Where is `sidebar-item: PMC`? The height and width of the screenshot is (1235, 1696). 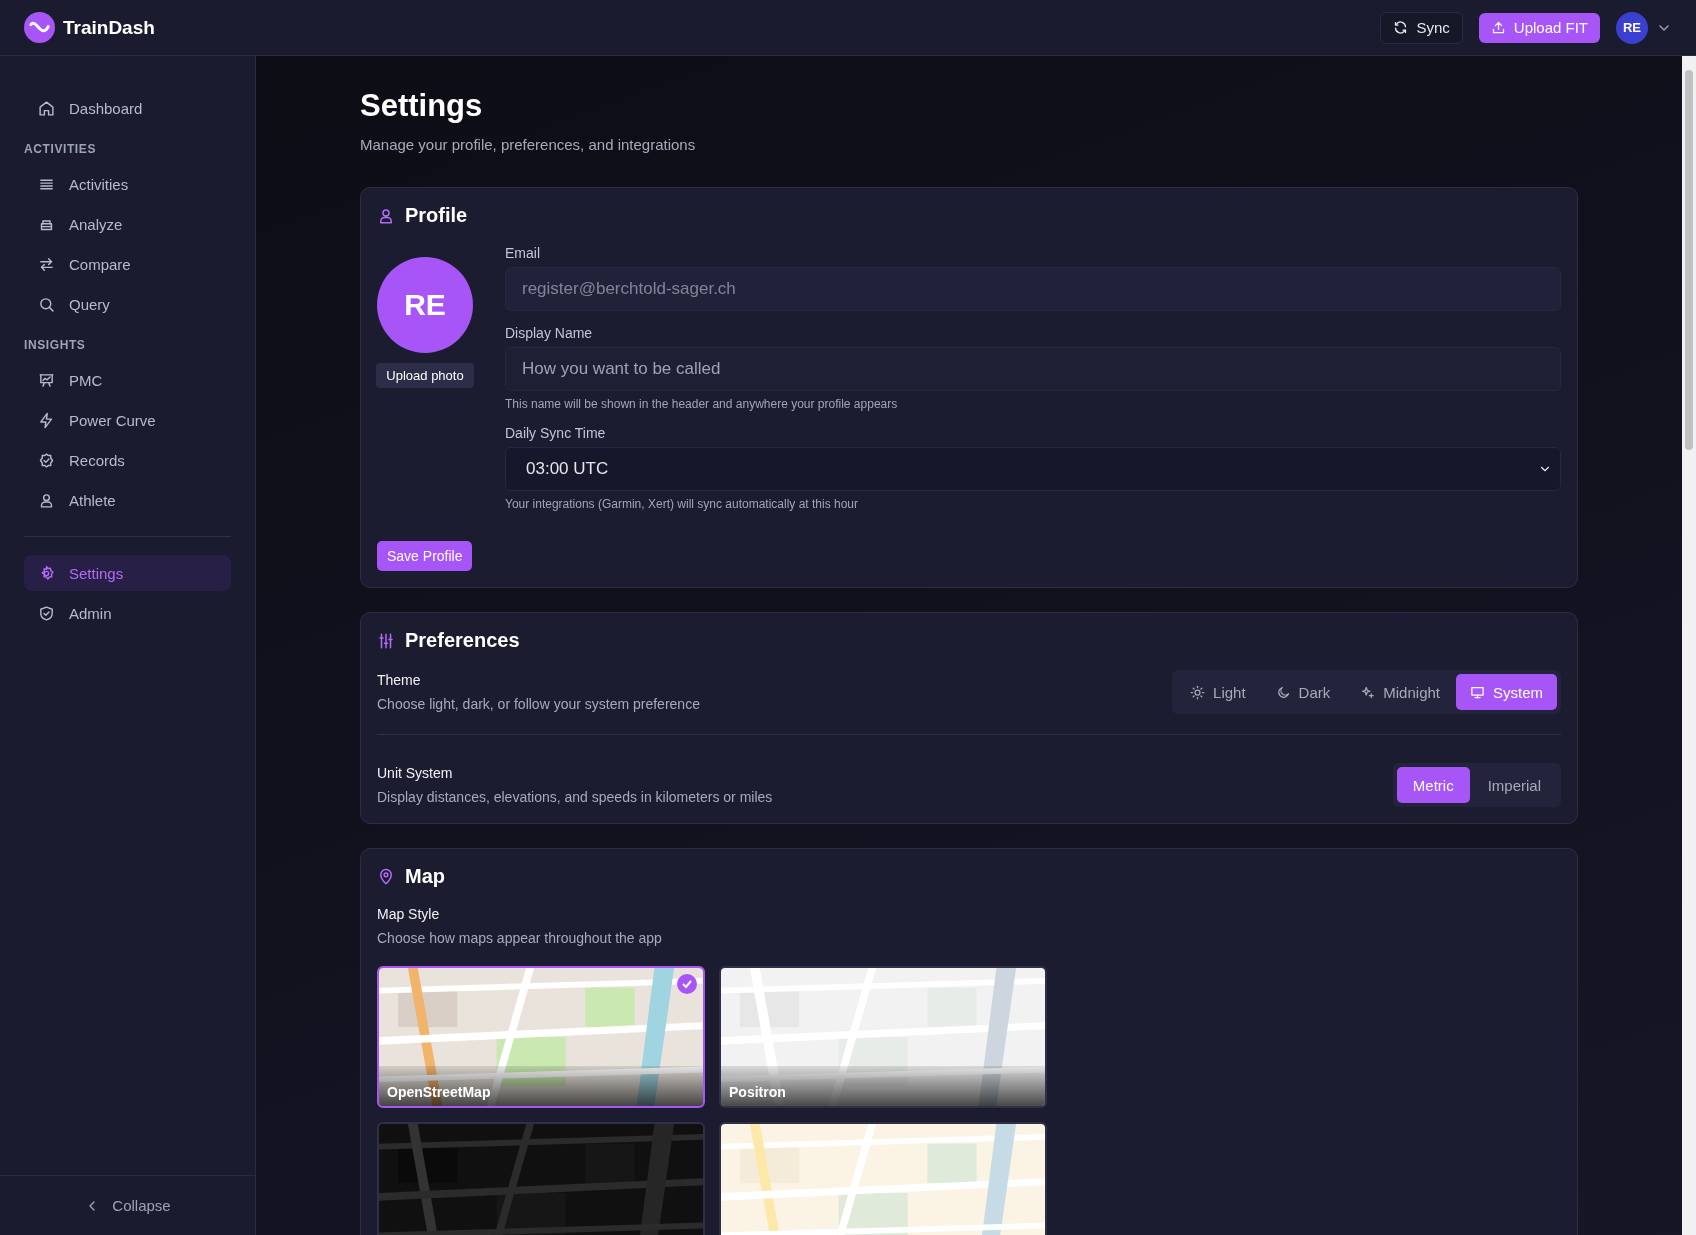
sidebar-item: PMC is located at coordinates (127, 380).